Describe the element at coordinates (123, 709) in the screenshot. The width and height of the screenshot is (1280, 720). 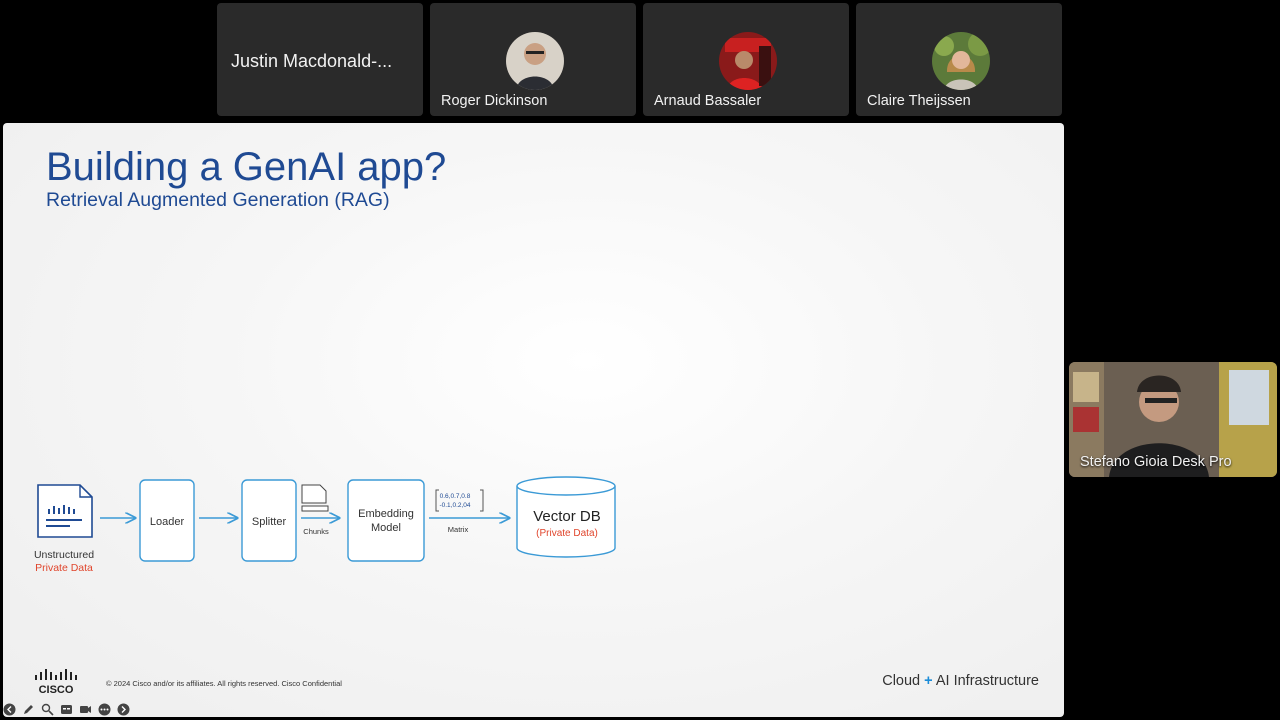
I see `next-icon` at that location.